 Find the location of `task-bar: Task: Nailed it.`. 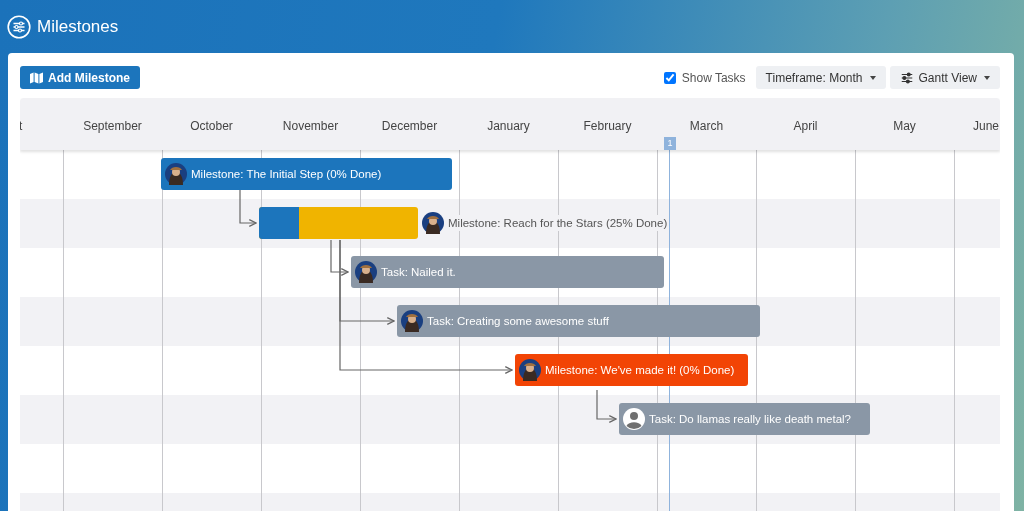

task-bar: Task: Nailed it. is located at coordinates (507, 272).